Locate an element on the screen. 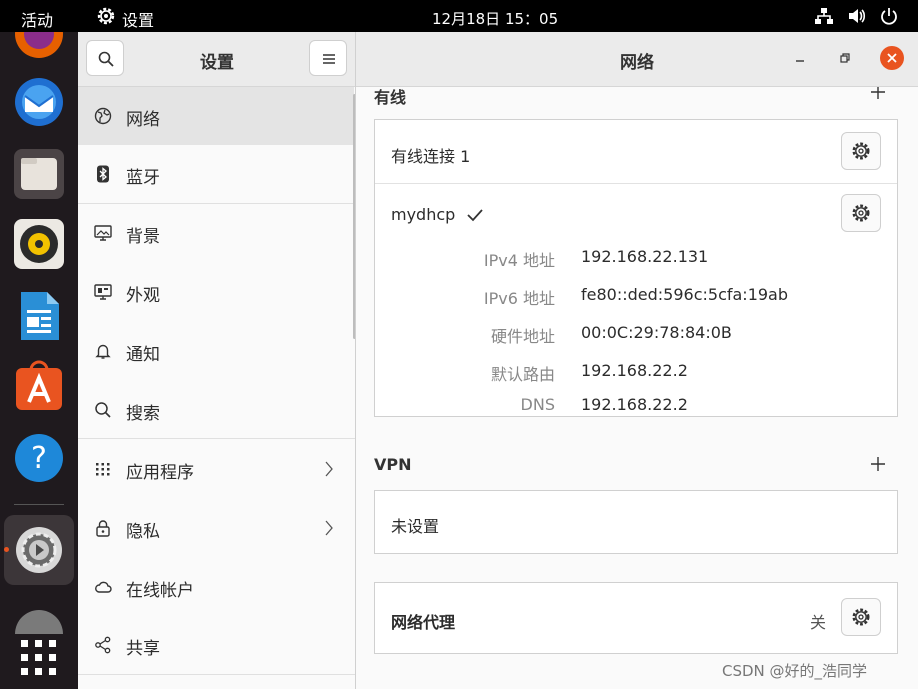 The width and height of the screenshot is (918, 689). appearance-icon is located at coordinates (103, 292).